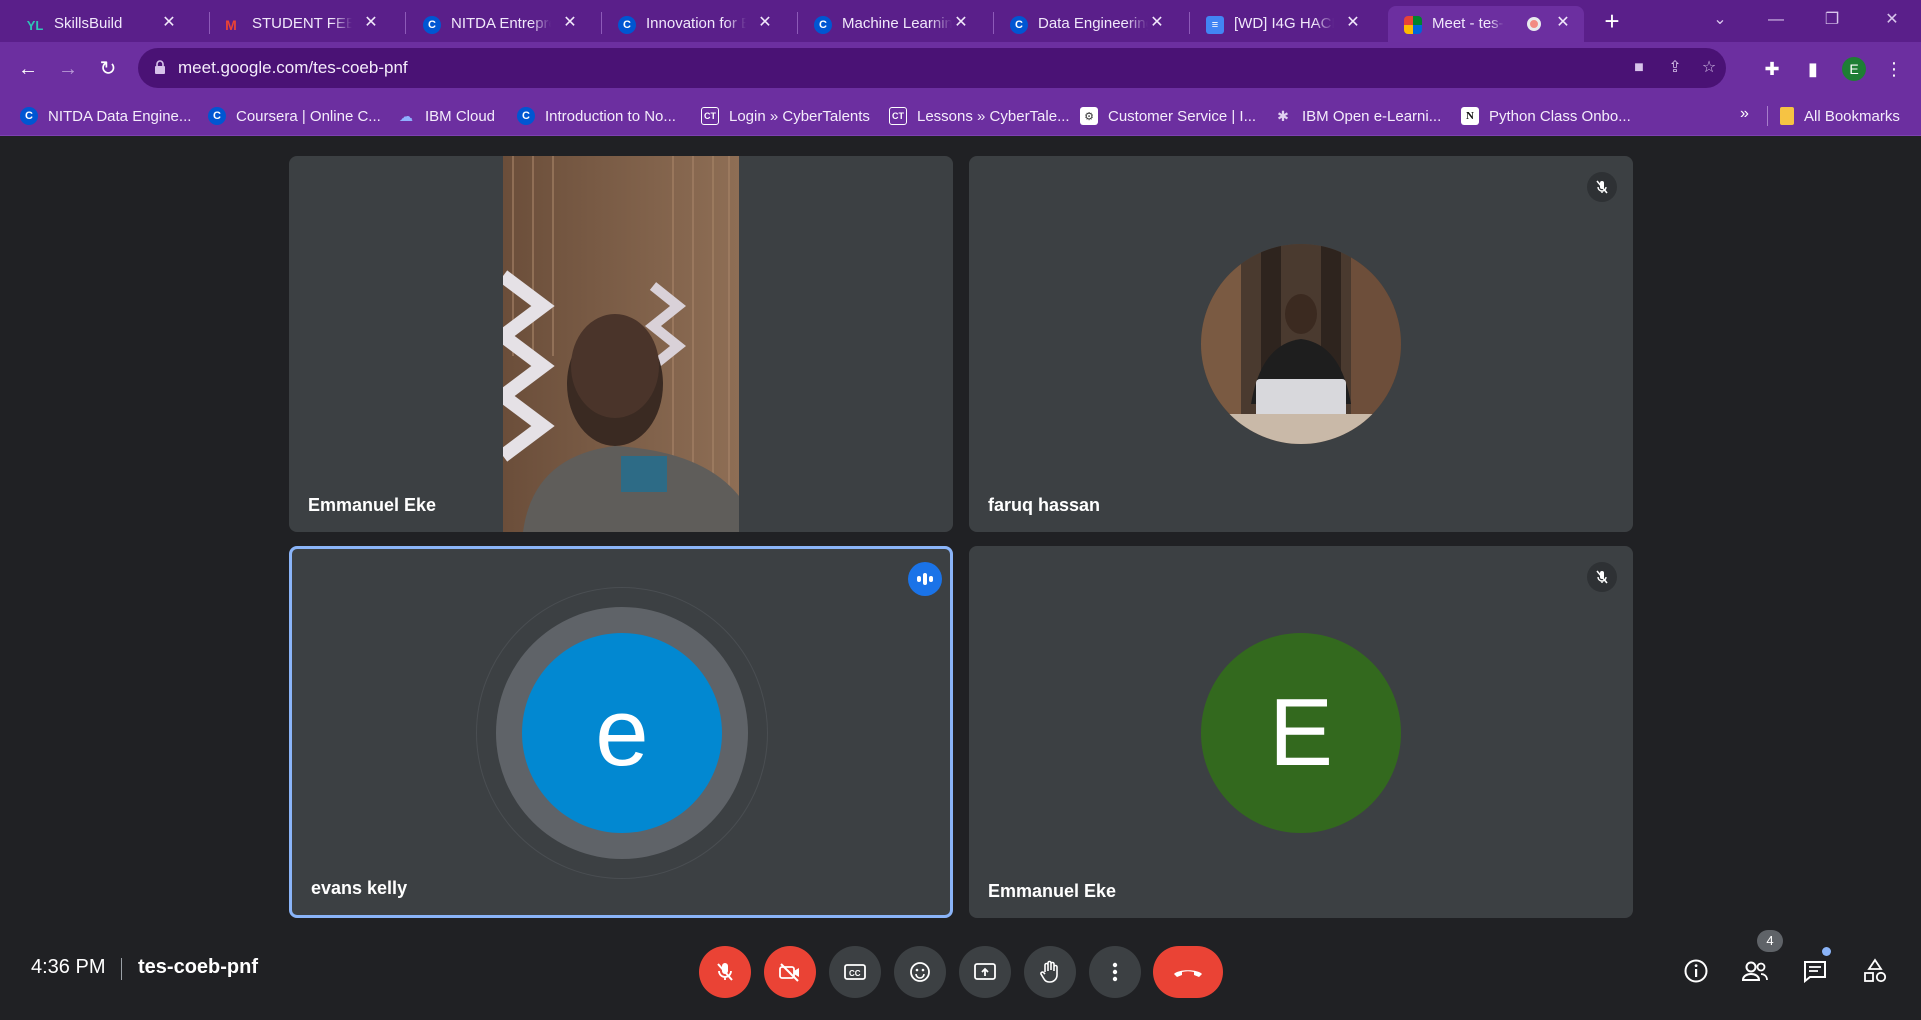  I want to click on bookmarks-divider, so click(1767, 116).